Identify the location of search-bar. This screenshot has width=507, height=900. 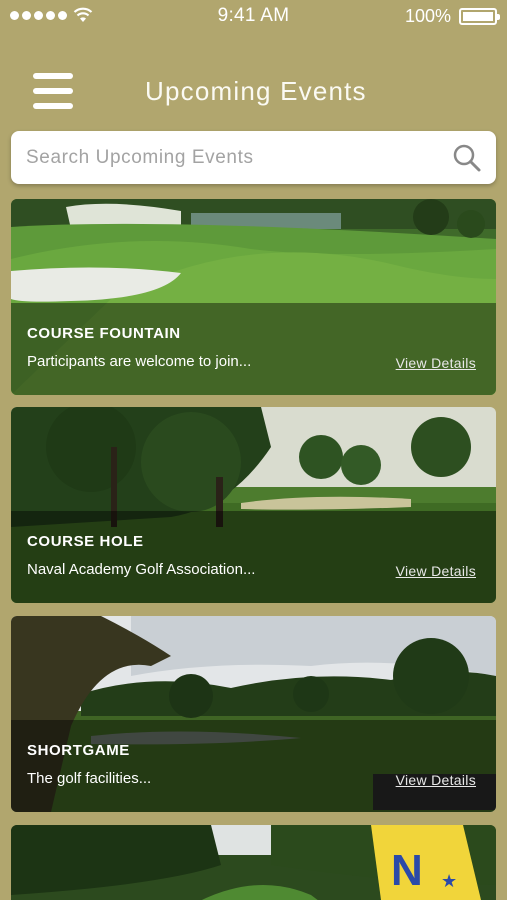
(253, 157).